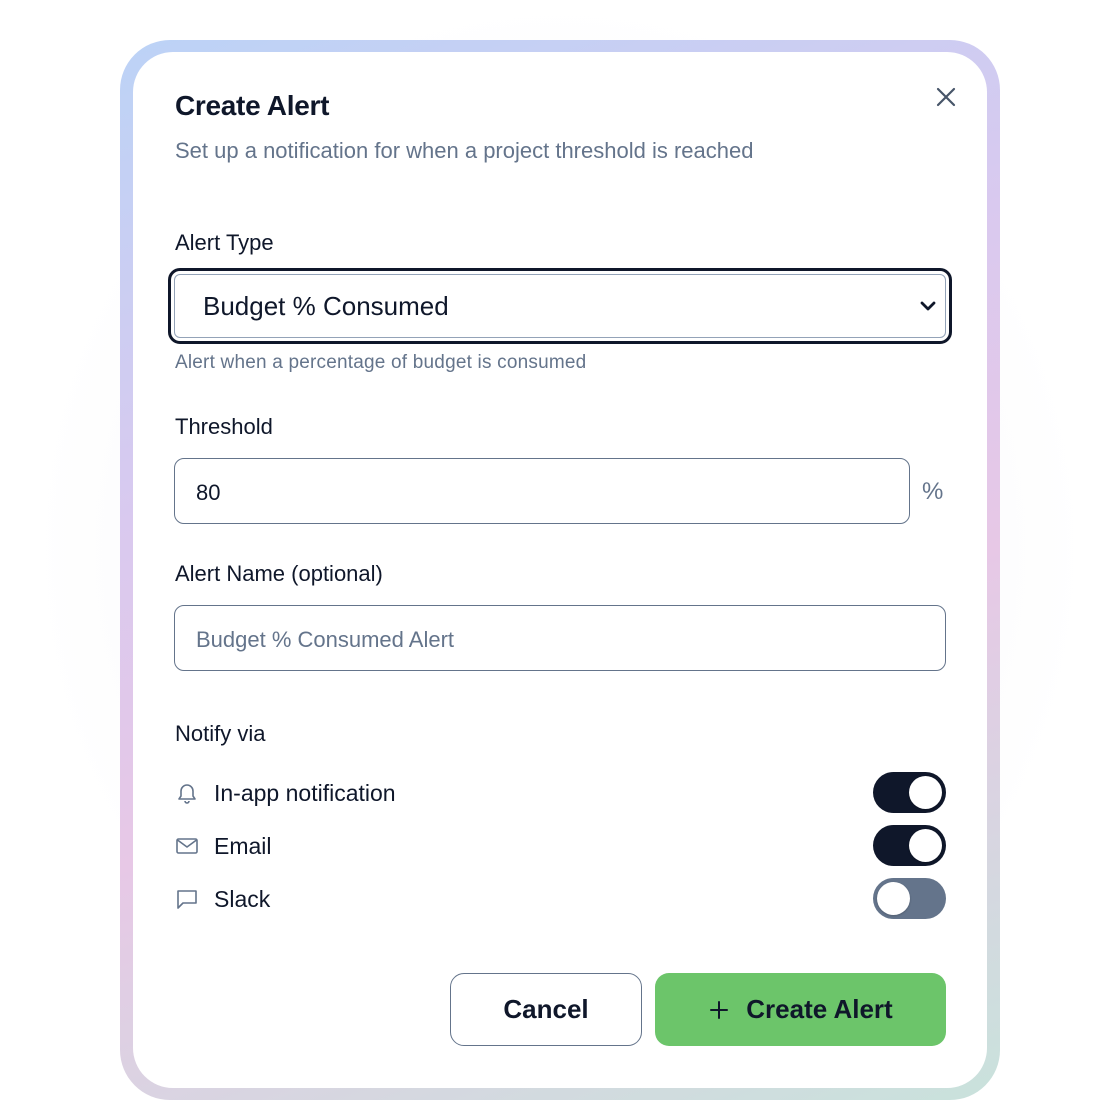  I want to click on alert-name-label: Alert Name (optional), so click(279, 573).